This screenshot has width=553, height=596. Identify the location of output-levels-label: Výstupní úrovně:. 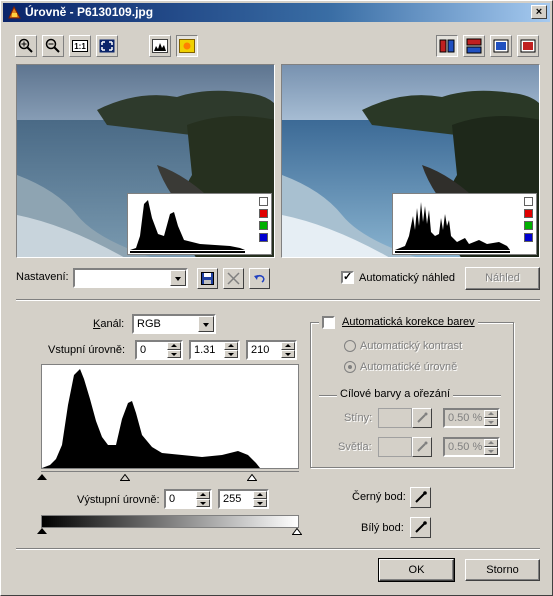
(118, 500).